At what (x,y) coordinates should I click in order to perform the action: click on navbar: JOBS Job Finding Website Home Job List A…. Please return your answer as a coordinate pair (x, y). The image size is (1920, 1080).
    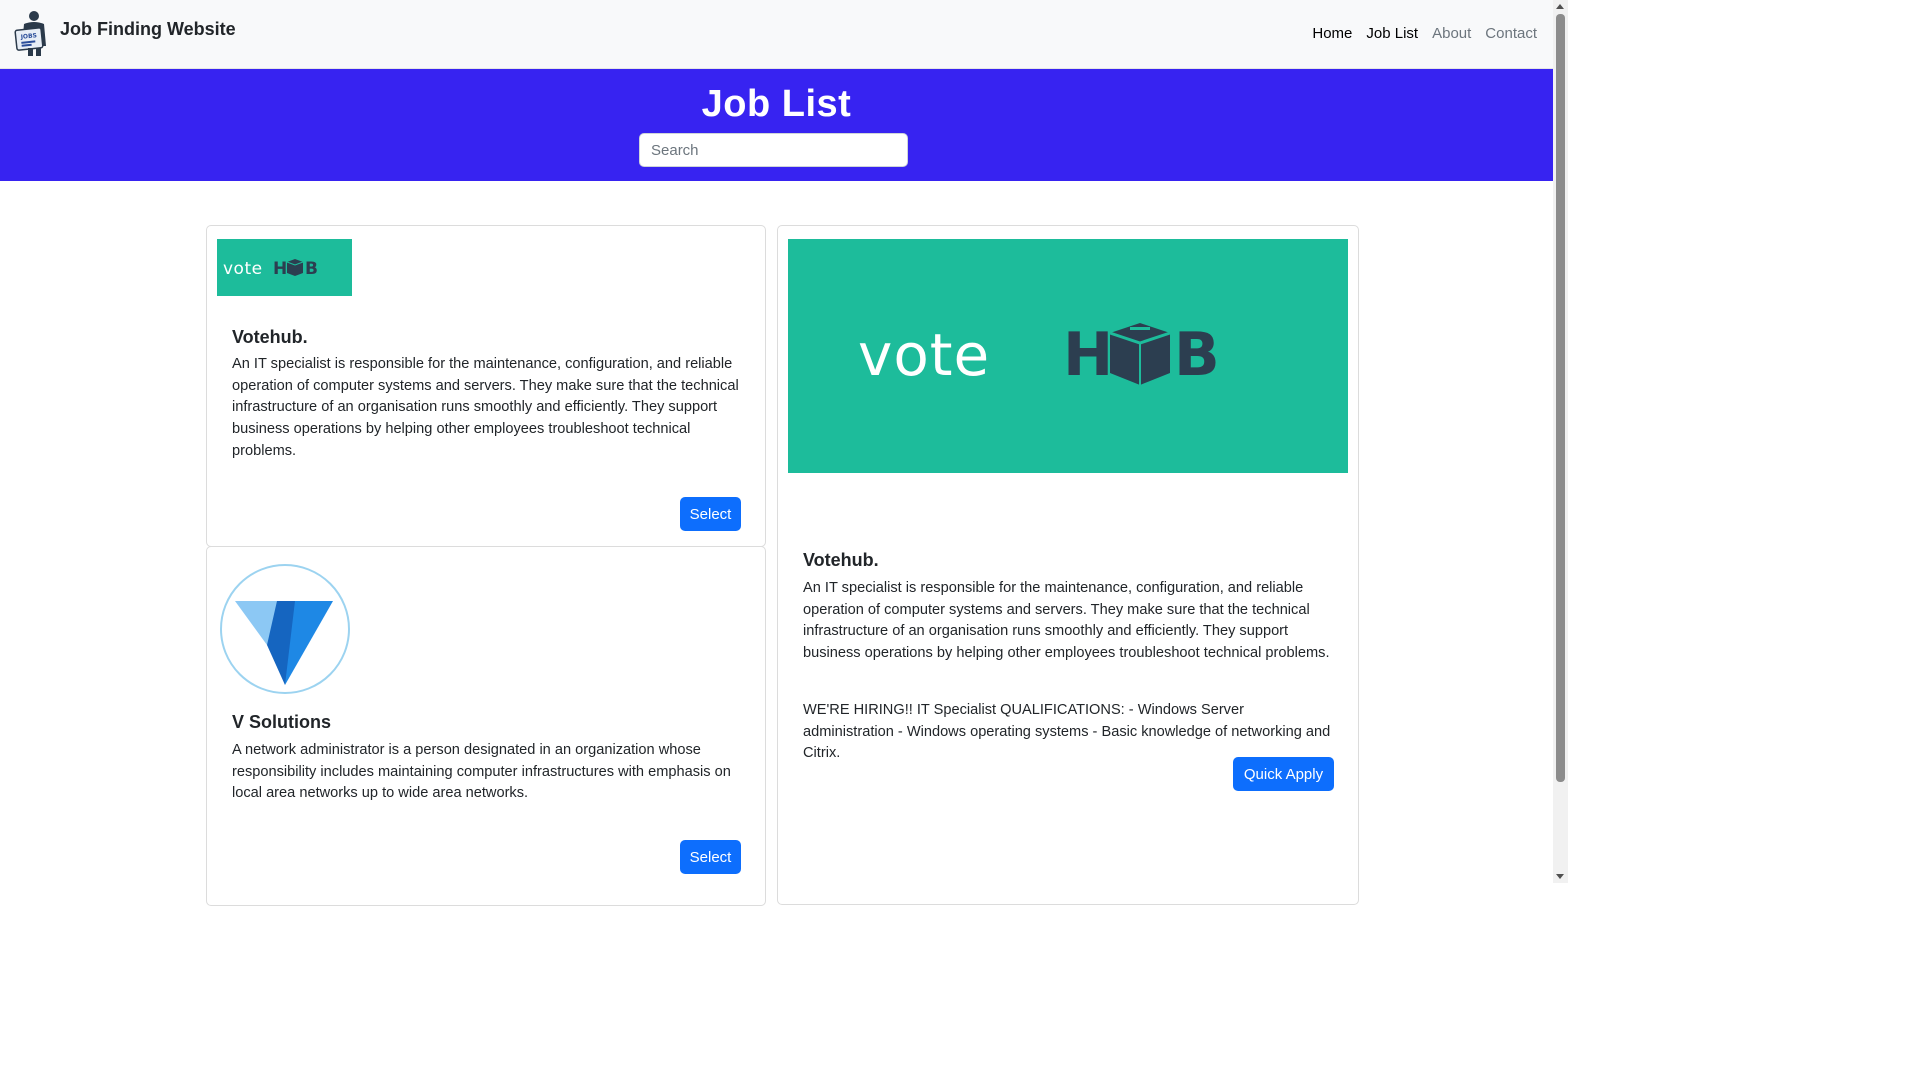
    Looking at the image, I should click on (776, 34).